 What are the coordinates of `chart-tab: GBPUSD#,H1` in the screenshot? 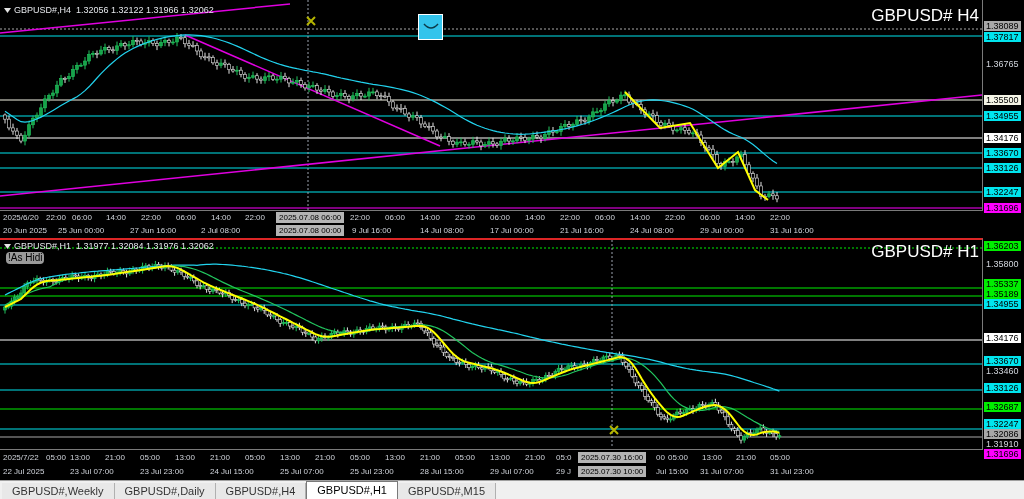 It's located at (352, 490).